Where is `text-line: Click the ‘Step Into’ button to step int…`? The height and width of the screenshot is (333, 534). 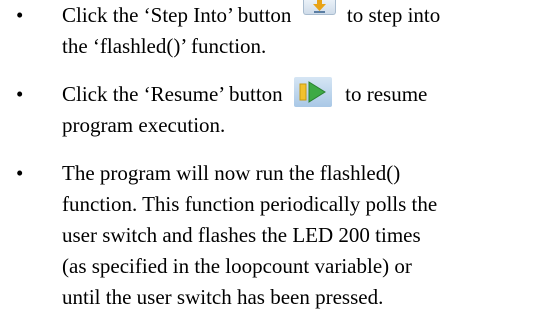
text-line: Click the ‘Step Into’ button to step int… is located at coordinates (296, 15).